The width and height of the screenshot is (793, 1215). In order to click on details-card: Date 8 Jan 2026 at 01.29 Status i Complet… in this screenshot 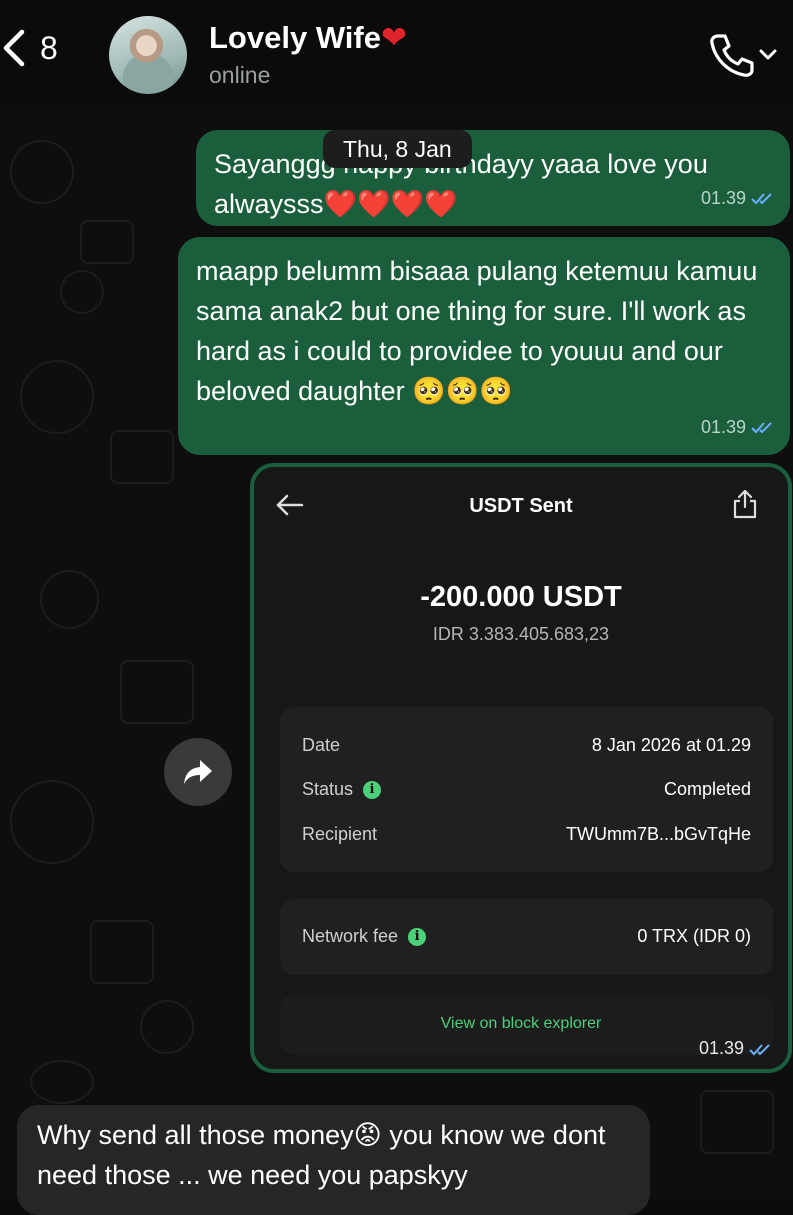, I will do `click(526, 789)`.